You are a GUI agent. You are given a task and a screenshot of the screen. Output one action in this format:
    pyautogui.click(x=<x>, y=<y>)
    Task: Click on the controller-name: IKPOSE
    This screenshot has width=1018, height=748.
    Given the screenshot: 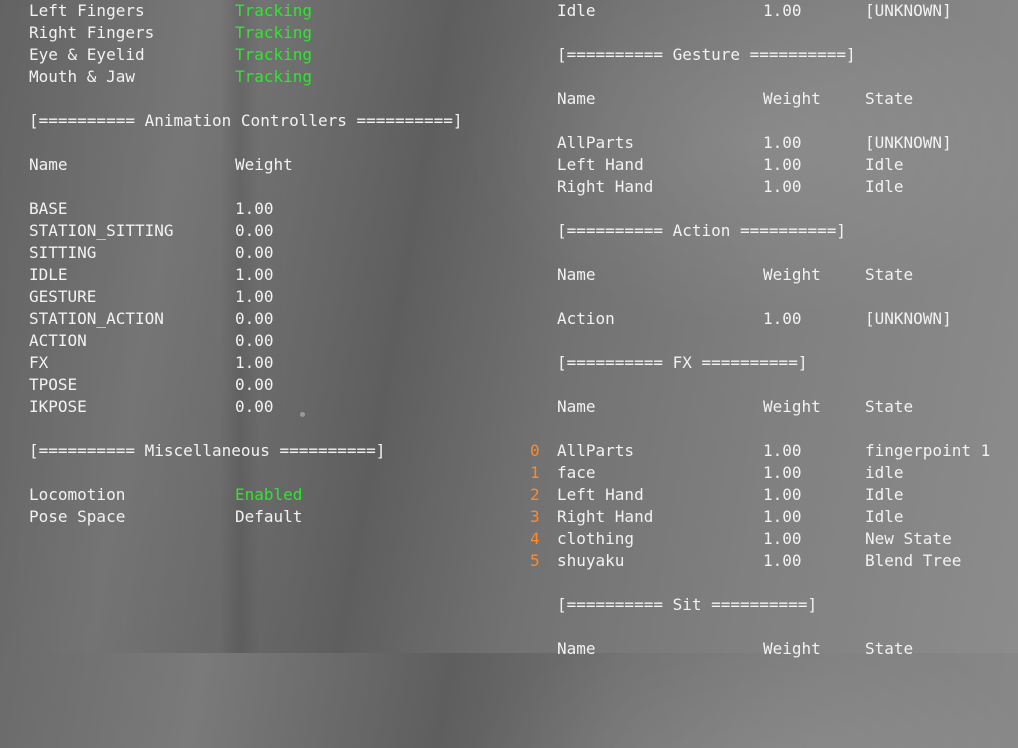 What is the action you would take?
    pyautogui.click(x=58, y=406)
    